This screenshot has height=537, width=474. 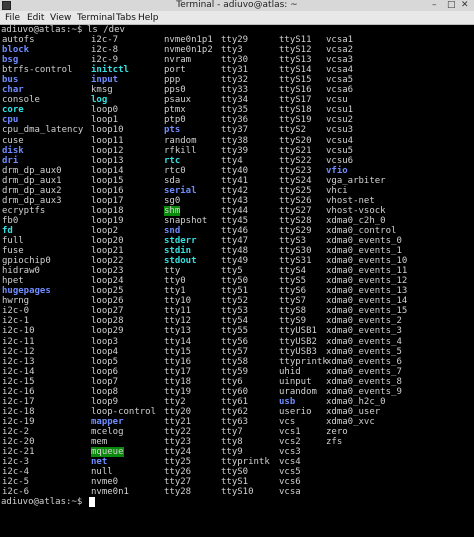 What do you see at coordinates (178, 311) in the screenshot?
I see `device-entry: tty11` at bounding box center [178, 311].